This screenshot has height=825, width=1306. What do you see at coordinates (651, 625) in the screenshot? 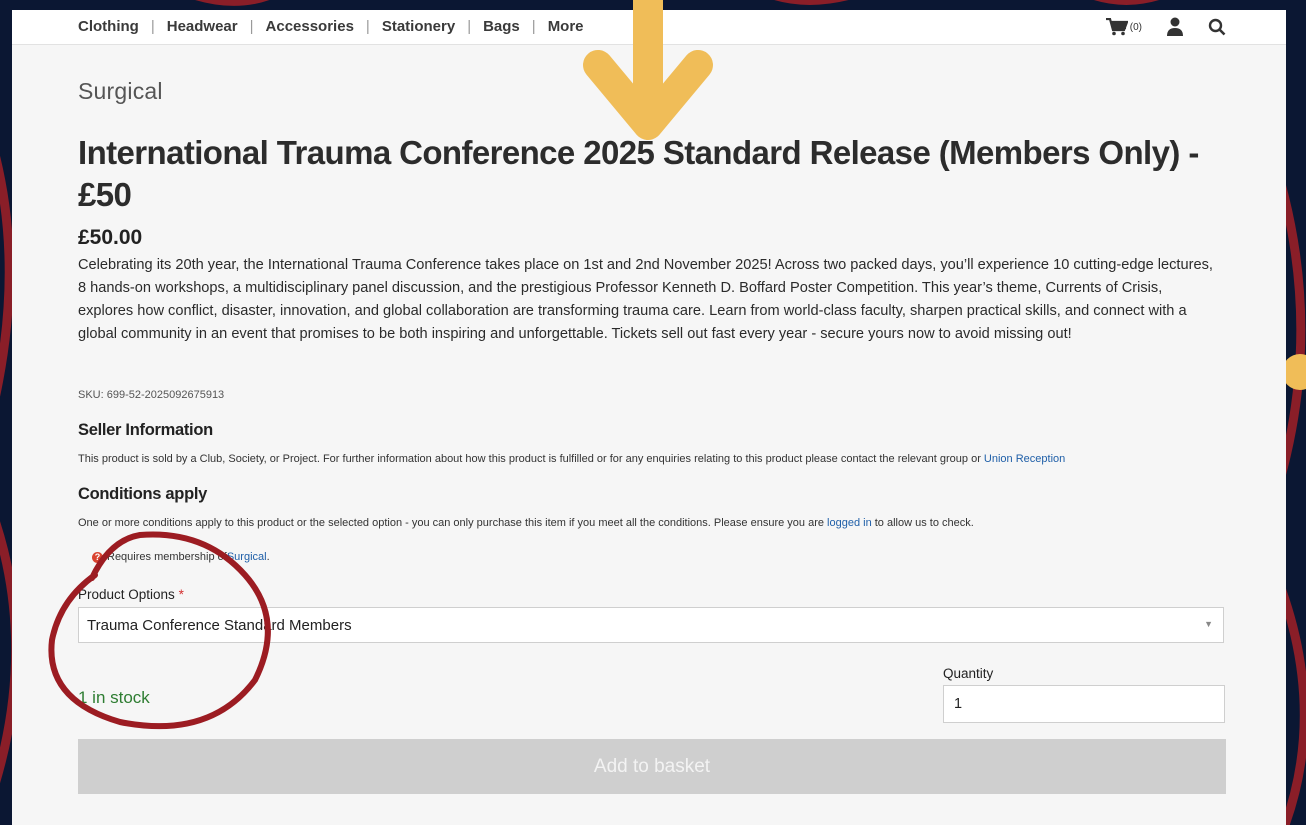
I see `product-options-select: Trauma Conference Standard Members ▼` at bounding box center [651, 625].